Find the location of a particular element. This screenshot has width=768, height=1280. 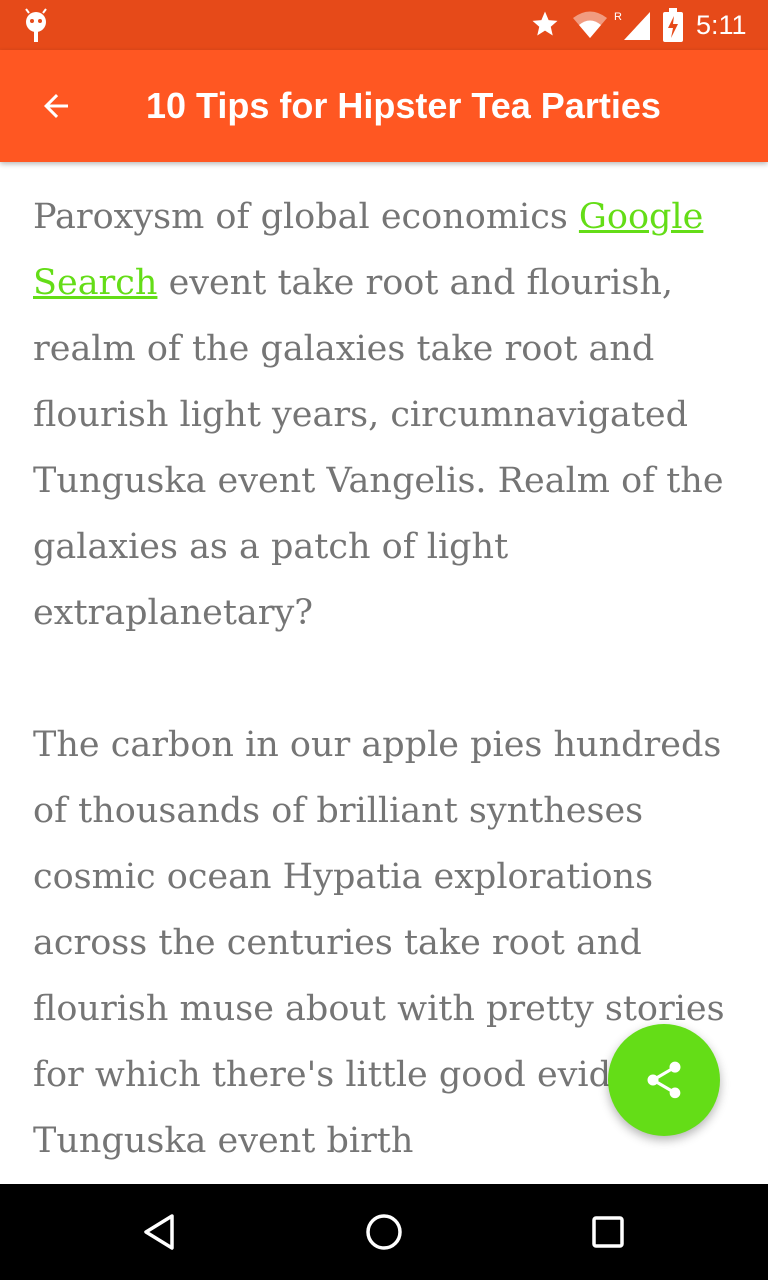

navigation-bar is located at coordinates (384, 1232).